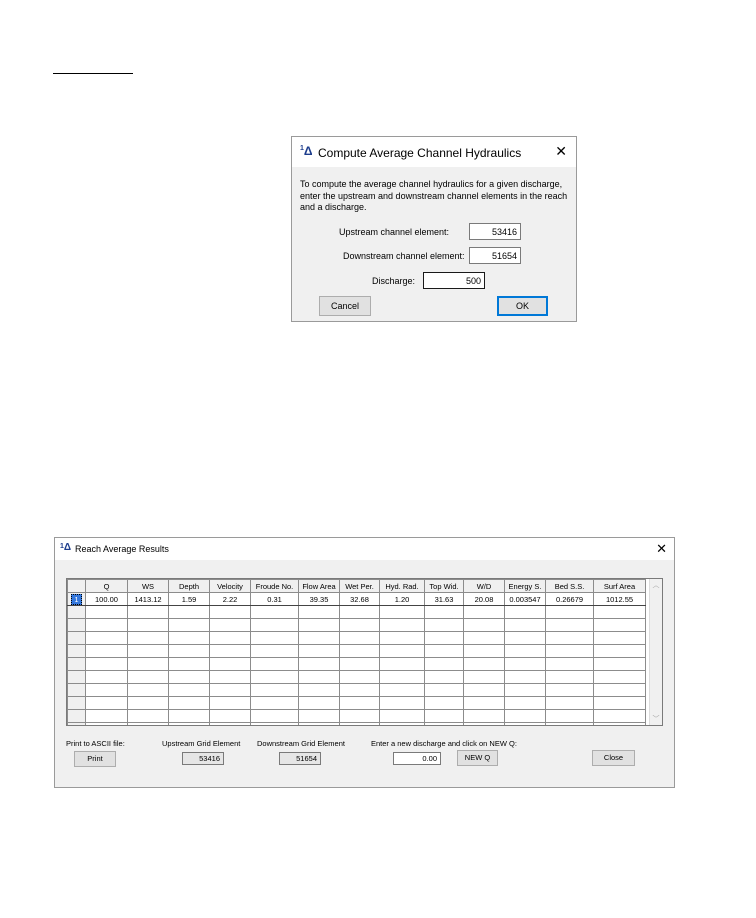 The width and height of the screenshot is (756, 918). I want to click on column-header: Surf Area, so click(619, 586).